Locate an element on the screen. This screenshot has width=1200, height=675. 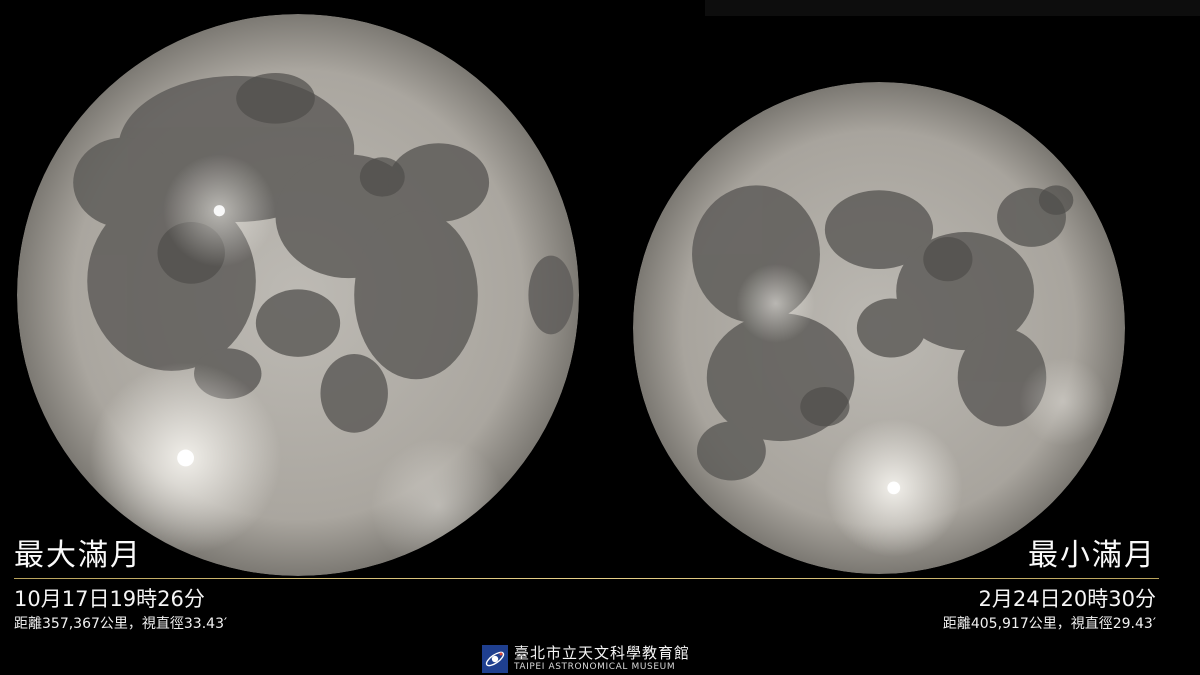
museum-name: 臺北市立天文科學教育館 is located at coordinates (602, 653).